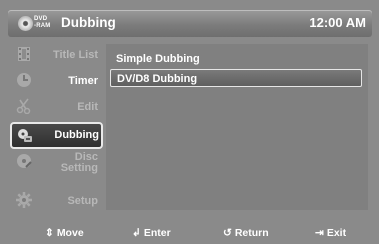 This screenshot has width=379, height=244. I want to click on sidebar-item-edit: Edit, so click(56, 107).